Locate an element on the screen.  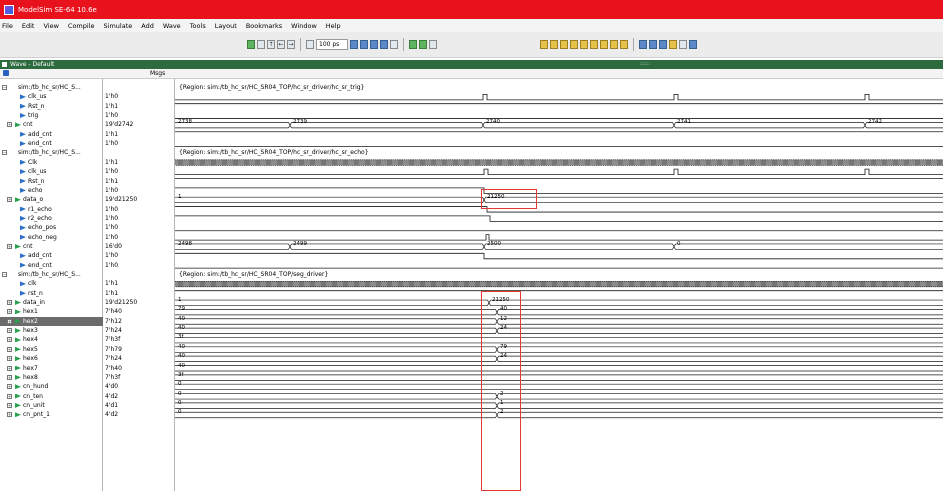
signal-row-rst-n: rst_n is located at coordinates (51, 293).